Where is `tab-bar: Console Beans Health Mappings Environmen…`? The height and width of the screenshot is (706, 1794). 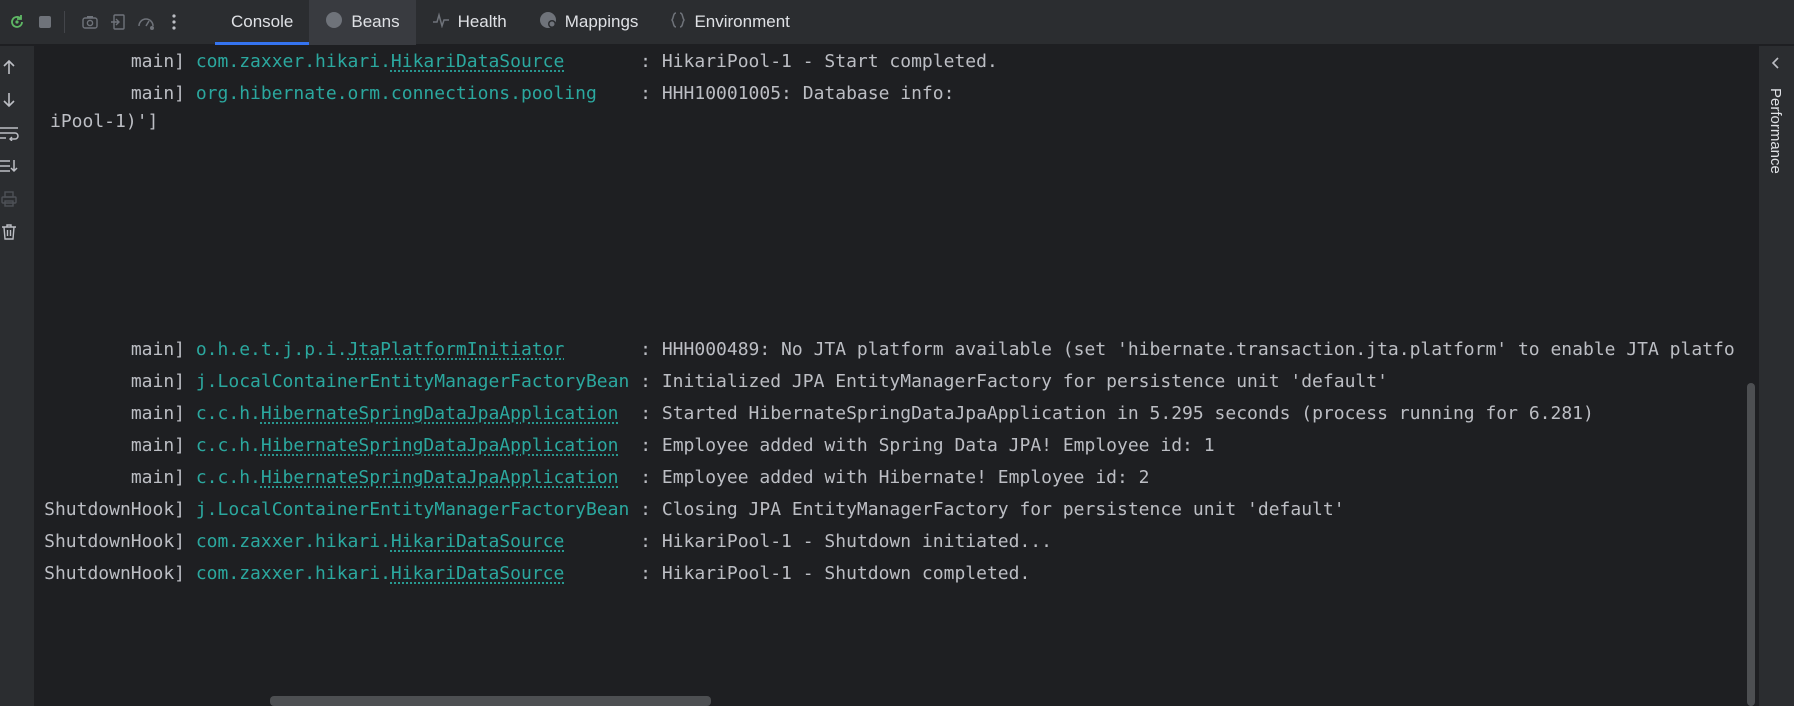
tab-bar: Console Beans Health Mappings Environmen… is located at coordinates (510, 22).